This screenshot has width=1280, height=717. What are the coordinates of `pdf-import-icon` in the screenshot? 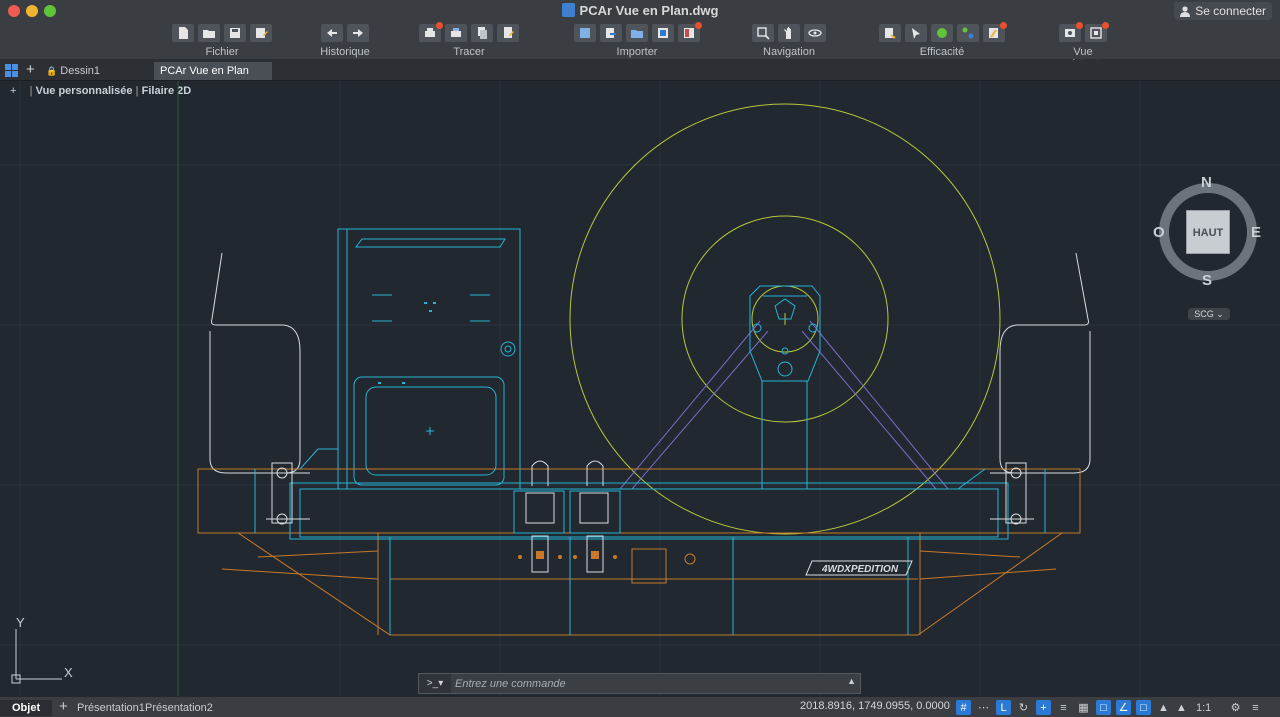 It's located at (637, 33).